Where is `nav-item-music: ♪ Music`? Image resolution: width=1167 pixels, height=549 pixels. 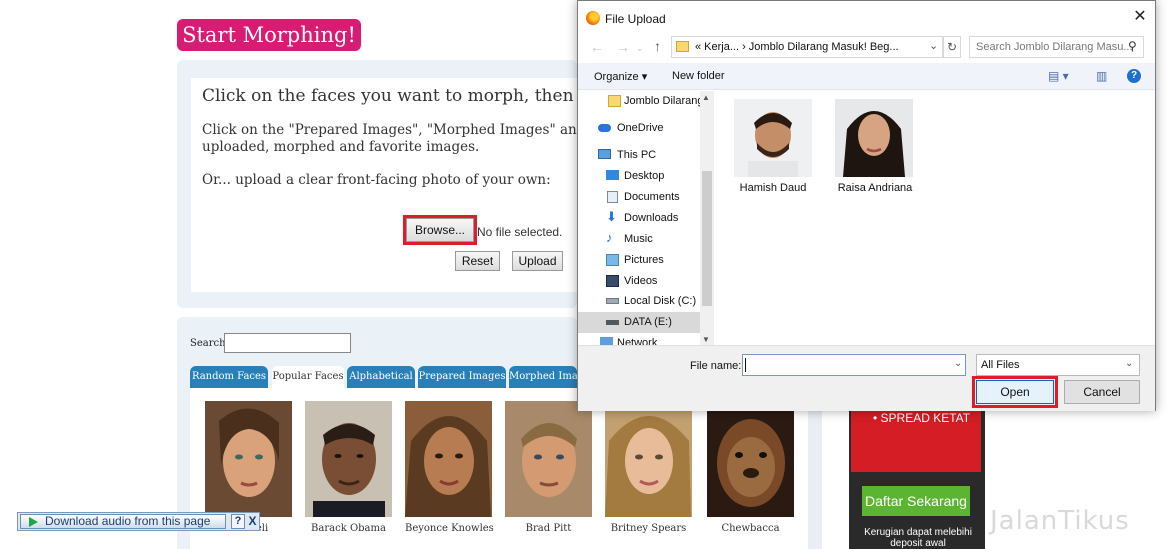
nav-item-music: ♪ Music is located at coordinates (639, 239).